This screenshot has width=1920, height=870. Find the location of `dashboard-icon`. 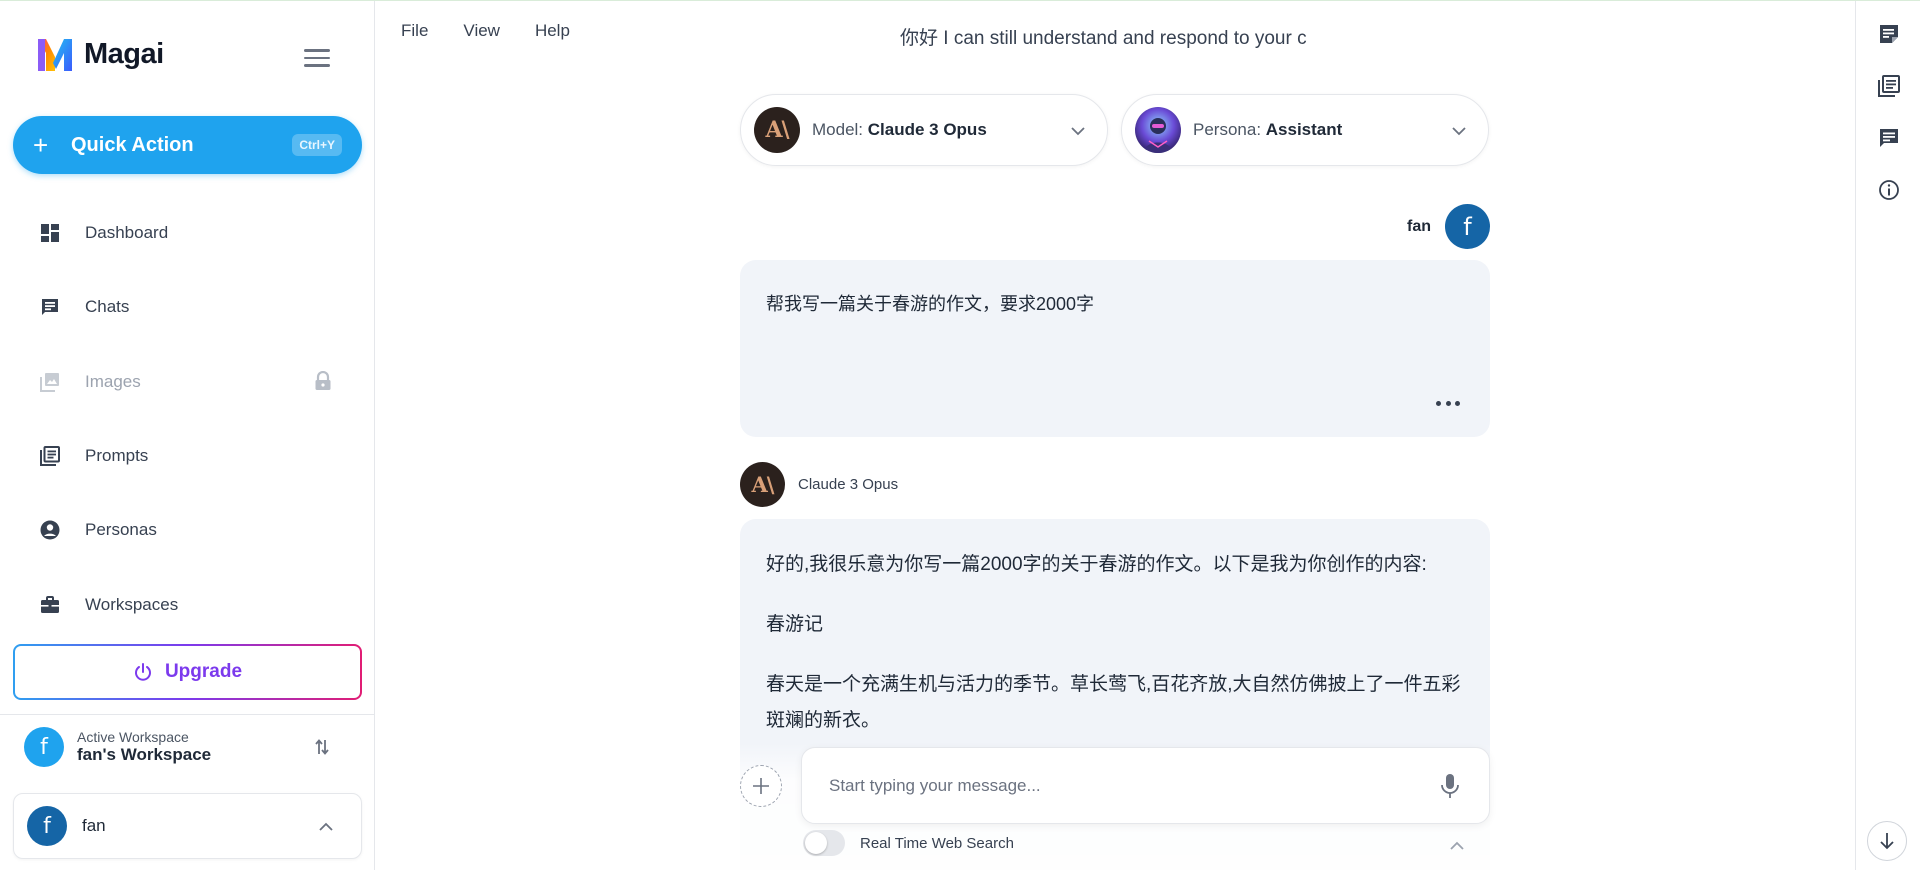

dashboard-icon is located at coordinates (50, 233).